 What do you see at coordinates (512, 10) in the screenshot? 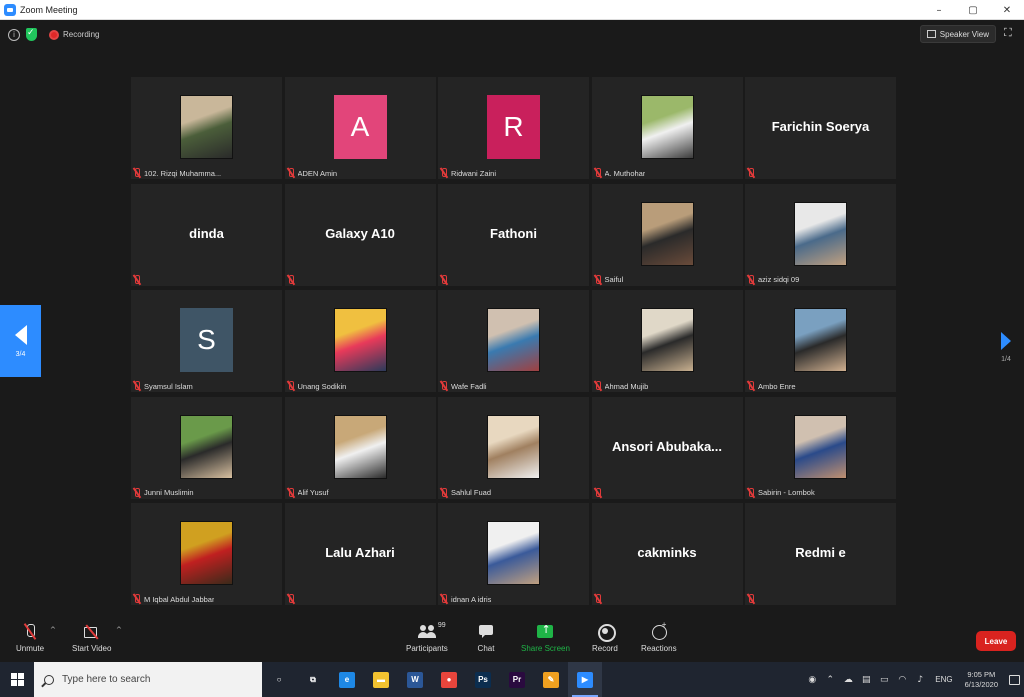
I see `window-titlebar: Zoom Meeting – ▢ ✕` at bounding box center [512, 10].